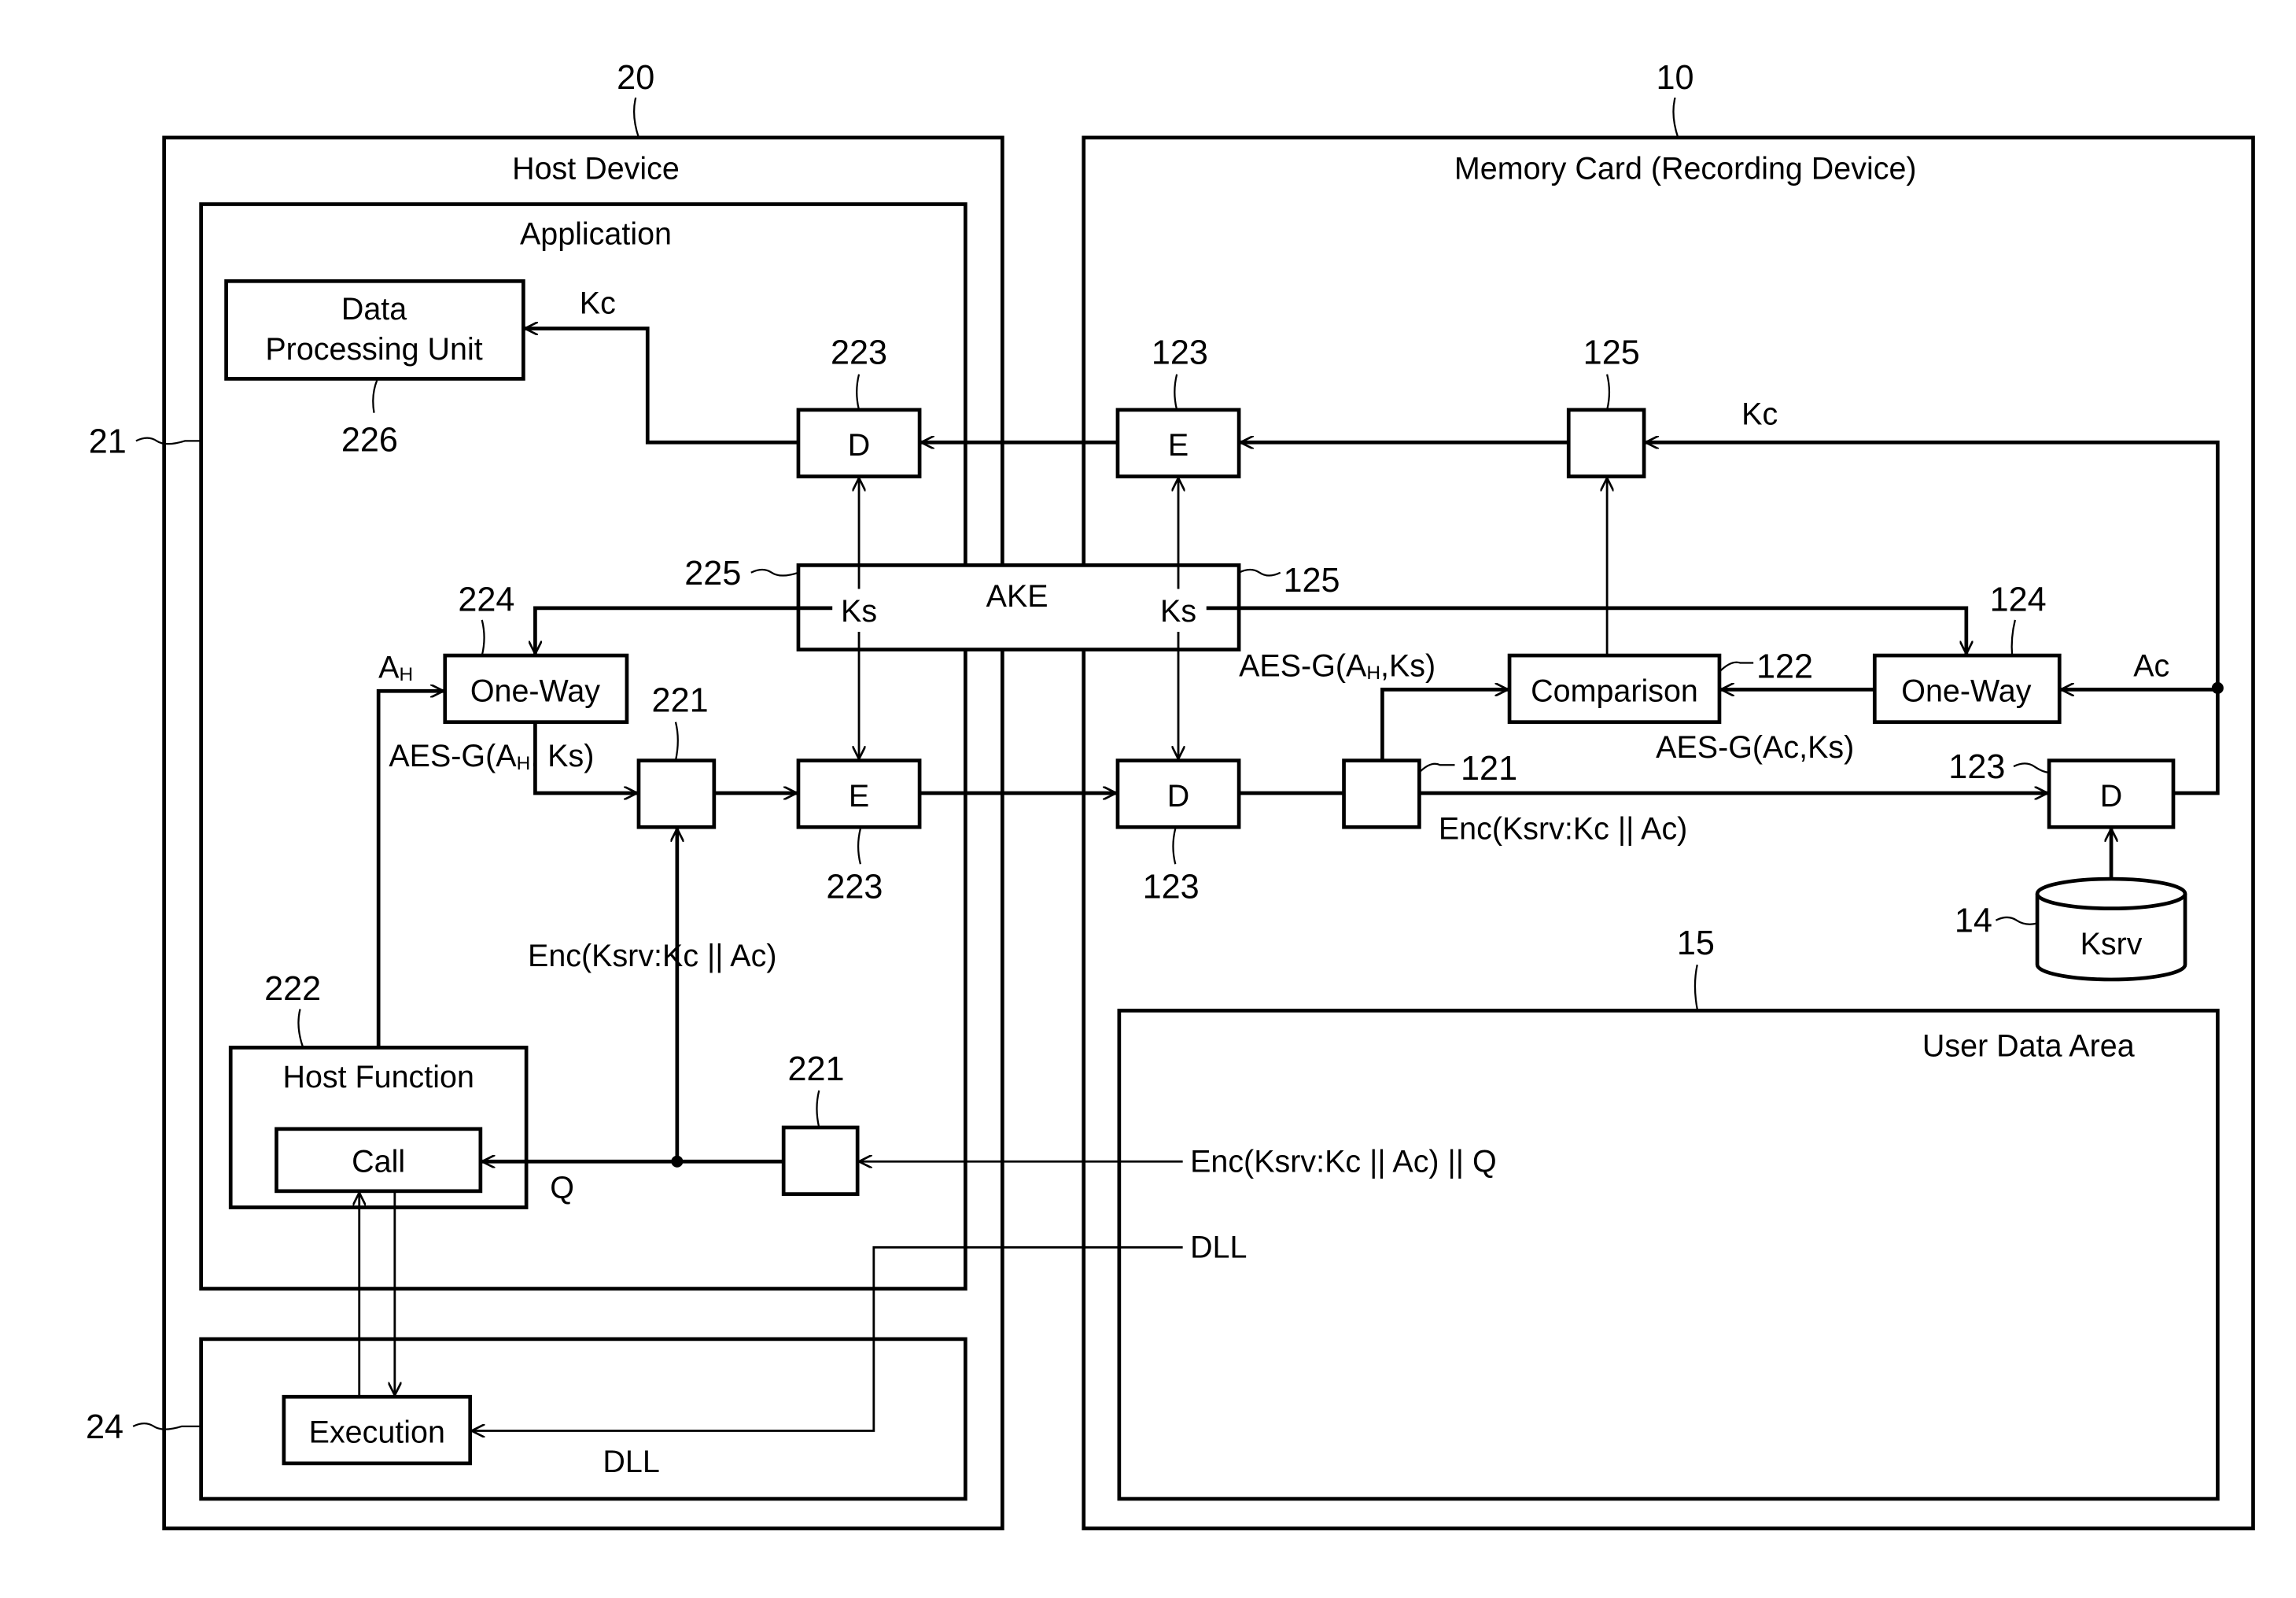 The width and height of the screenshot is (2296, 1598). What do you see at coordinates (1696, 943) in the screenshot?
I see `user-data-area-ref: 15` at bounding box center [1696, 943].